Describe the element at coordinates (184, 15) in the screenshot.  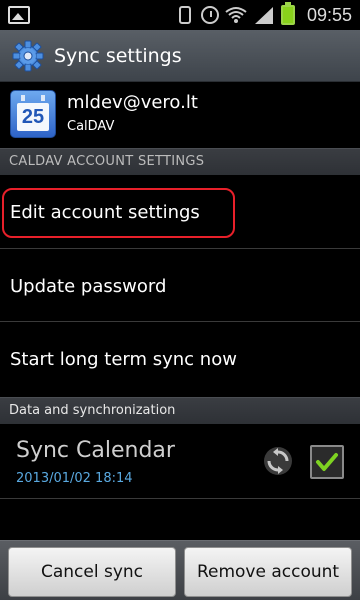
I see `vibrate-icon` at that location.